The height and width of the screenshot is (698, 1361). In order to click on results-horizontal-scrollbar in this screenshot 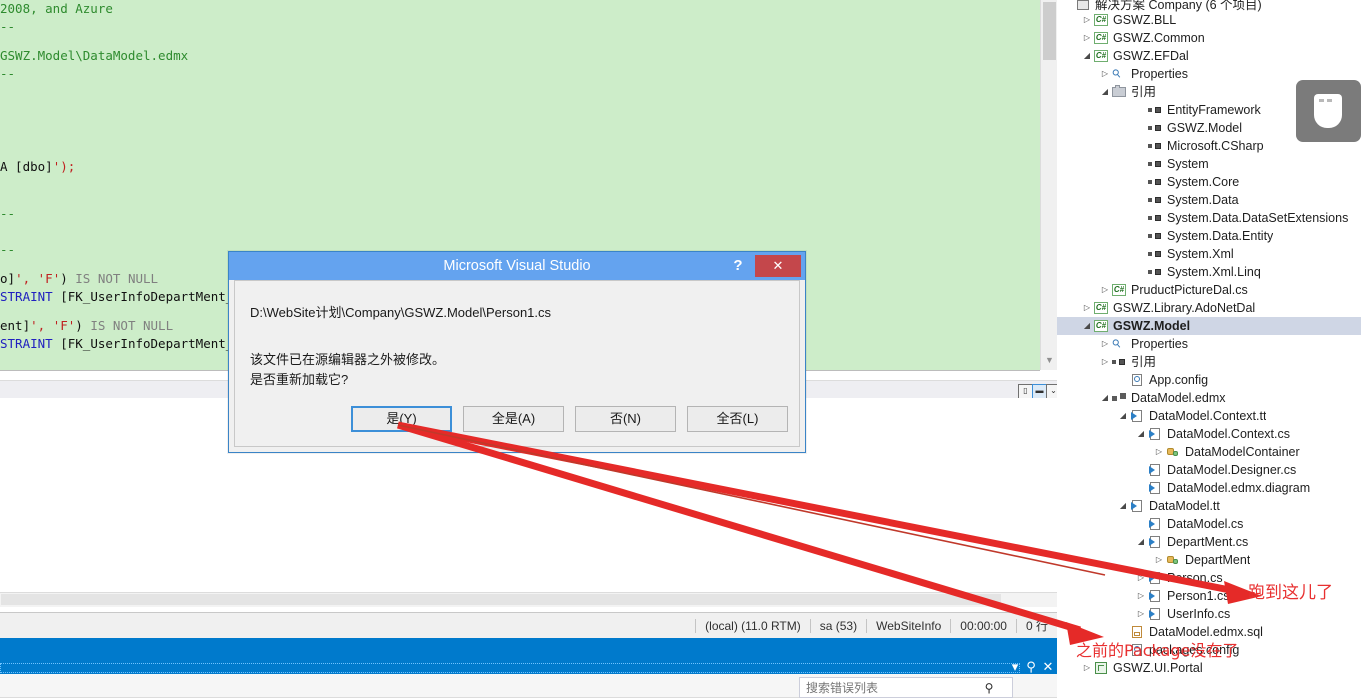, I will do `click(528, 599)`.